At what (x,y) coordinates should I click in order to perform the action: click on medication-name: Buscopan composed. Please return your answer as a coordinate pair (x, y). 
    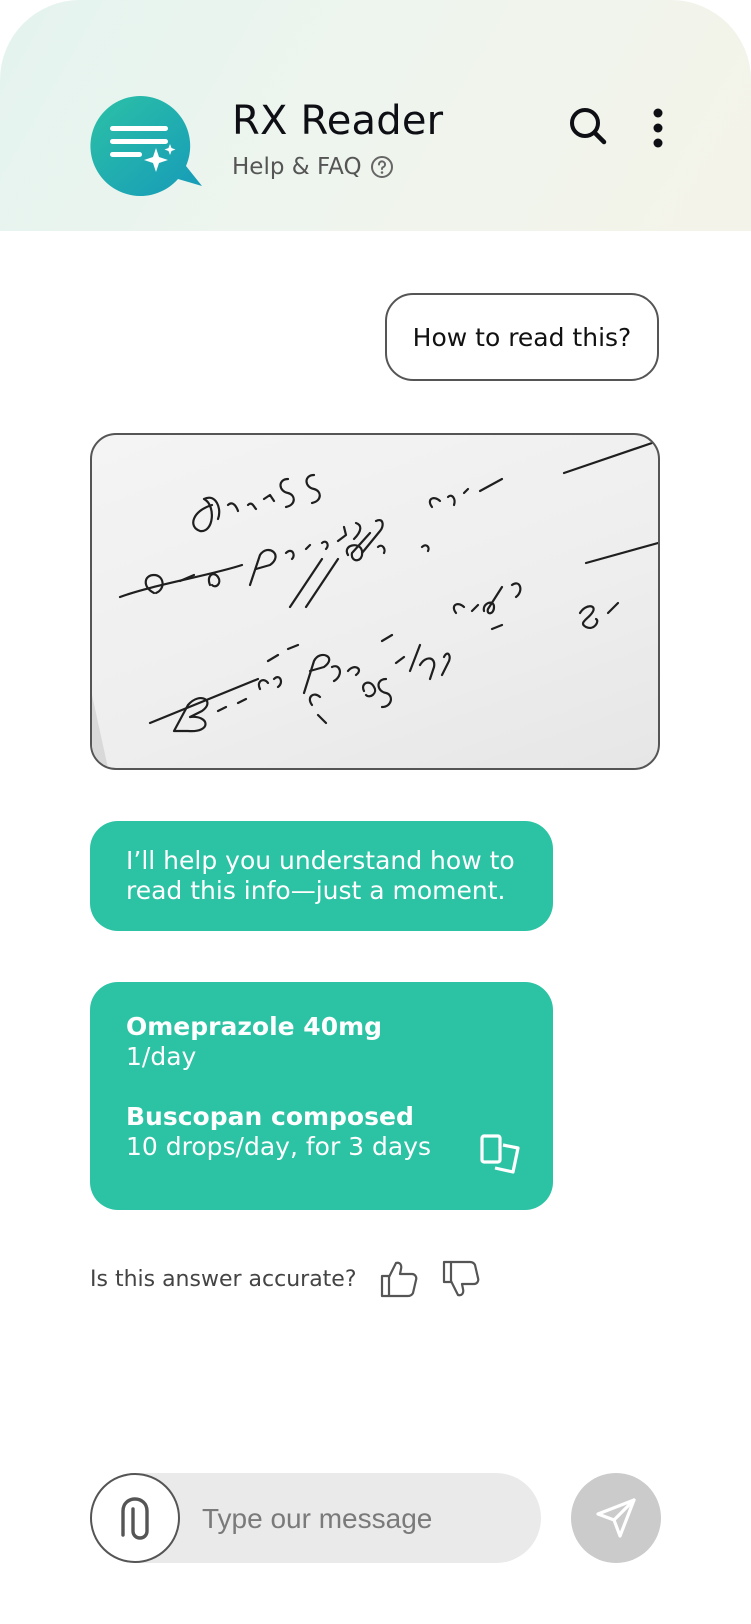
    Looking at the image, I should click on (270, 1116).